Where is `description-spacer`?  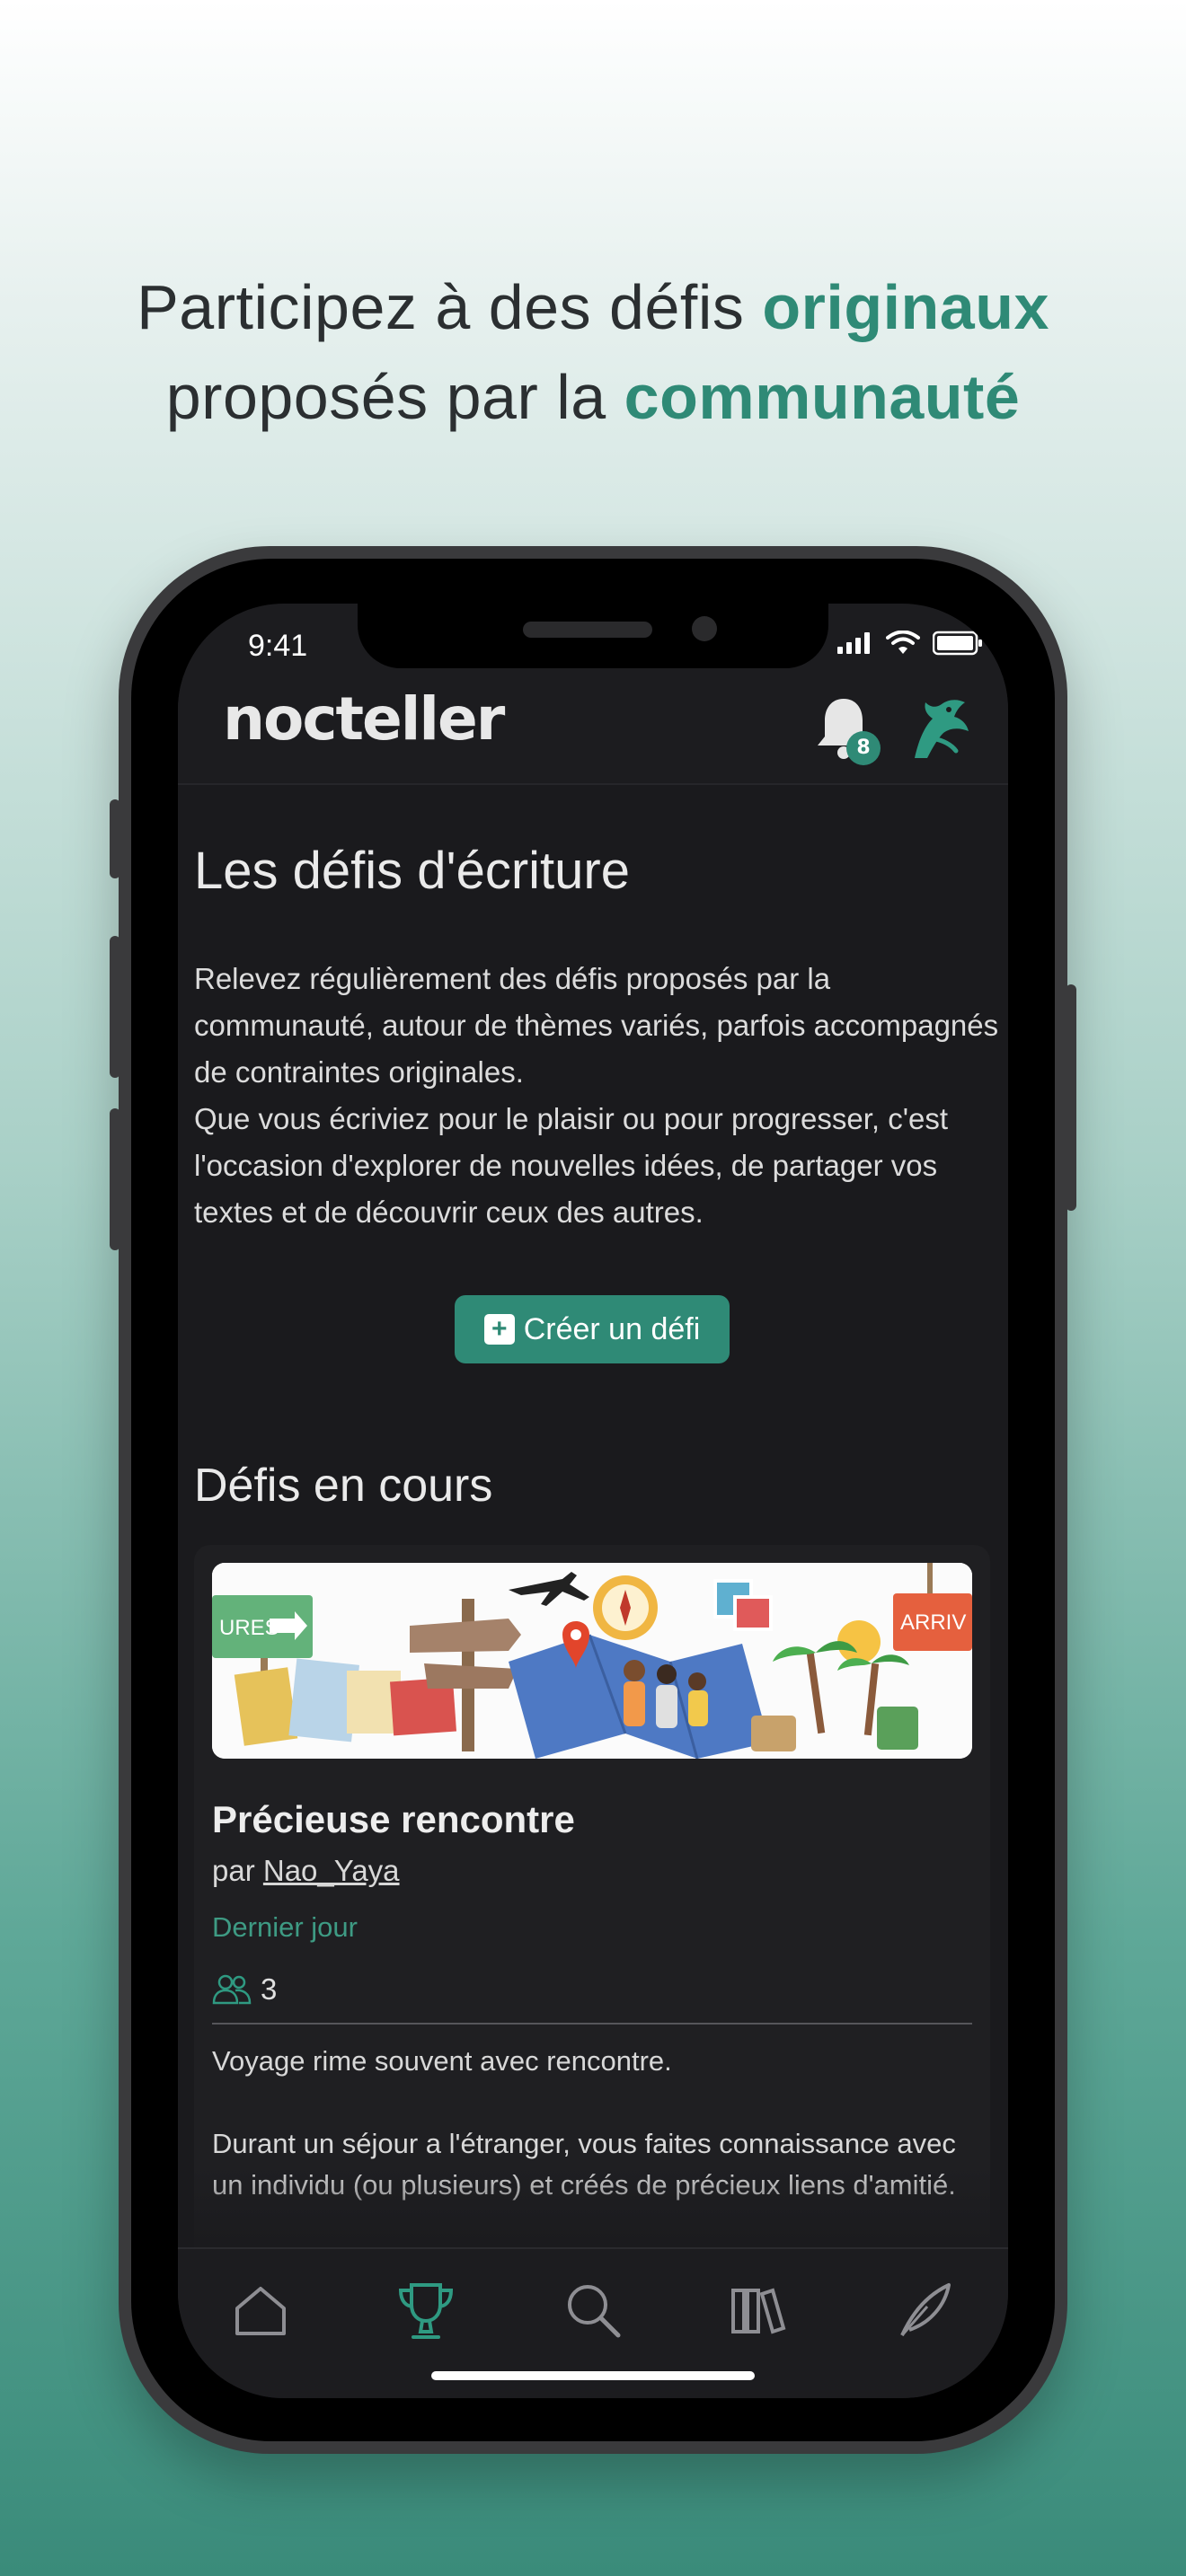
description-spacer is located at coordinates (592, 2102).